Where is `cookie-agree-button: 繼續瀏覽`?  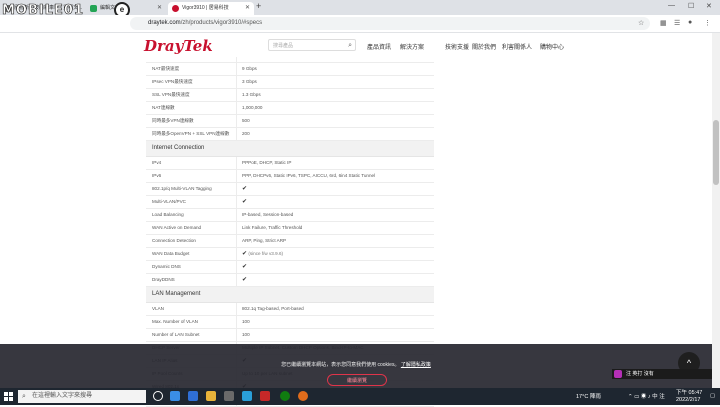 cookie-agree-button: 繼續瀏覽 is located at coordinates (357, 380).